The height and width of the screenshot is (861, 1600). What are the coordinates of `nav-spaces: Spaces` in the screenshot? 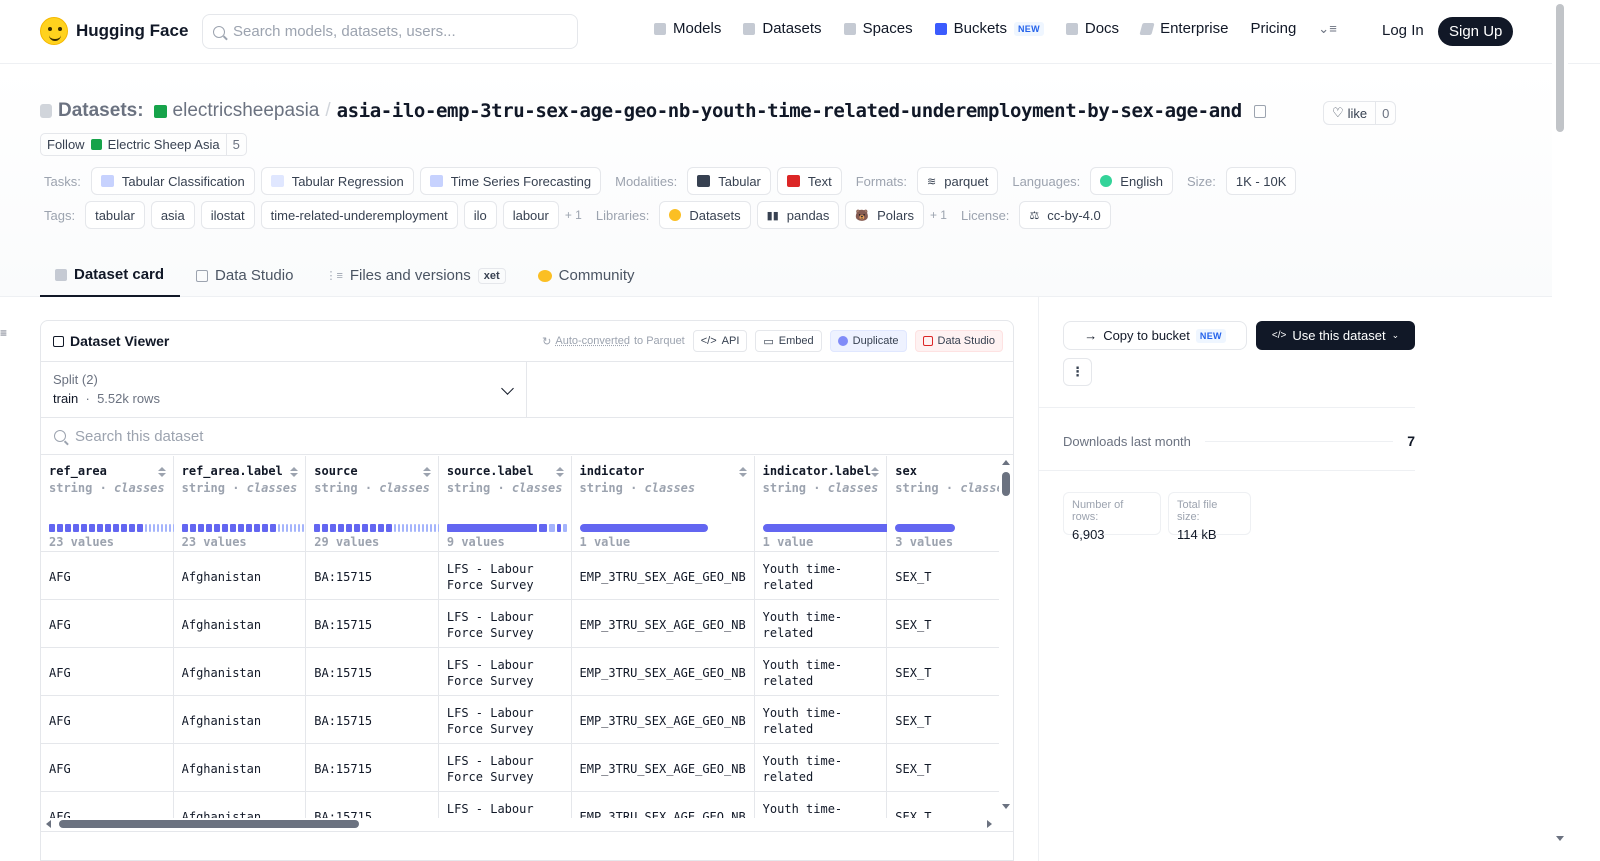 It's located at (878, 28).